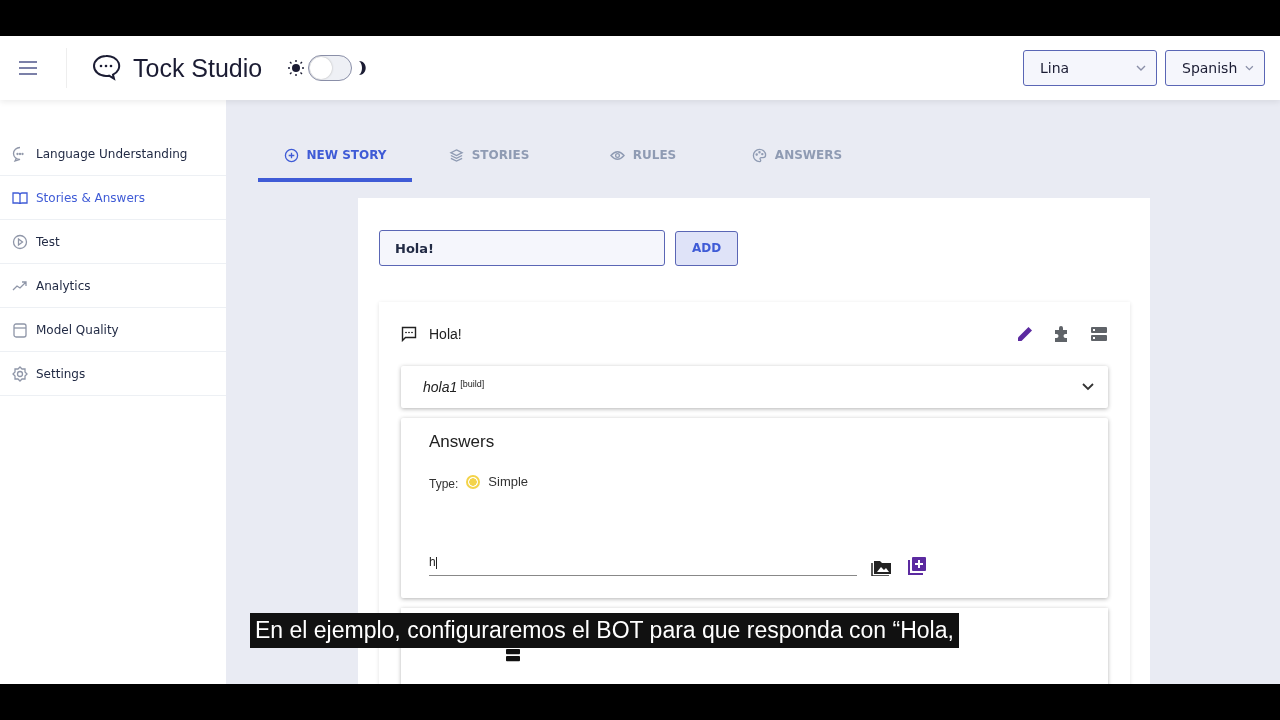  What do you see at coordinates (113, 154) in the screenshot?
I see `sidebar-item: Language Understanding` at bounding box center [113, 154].